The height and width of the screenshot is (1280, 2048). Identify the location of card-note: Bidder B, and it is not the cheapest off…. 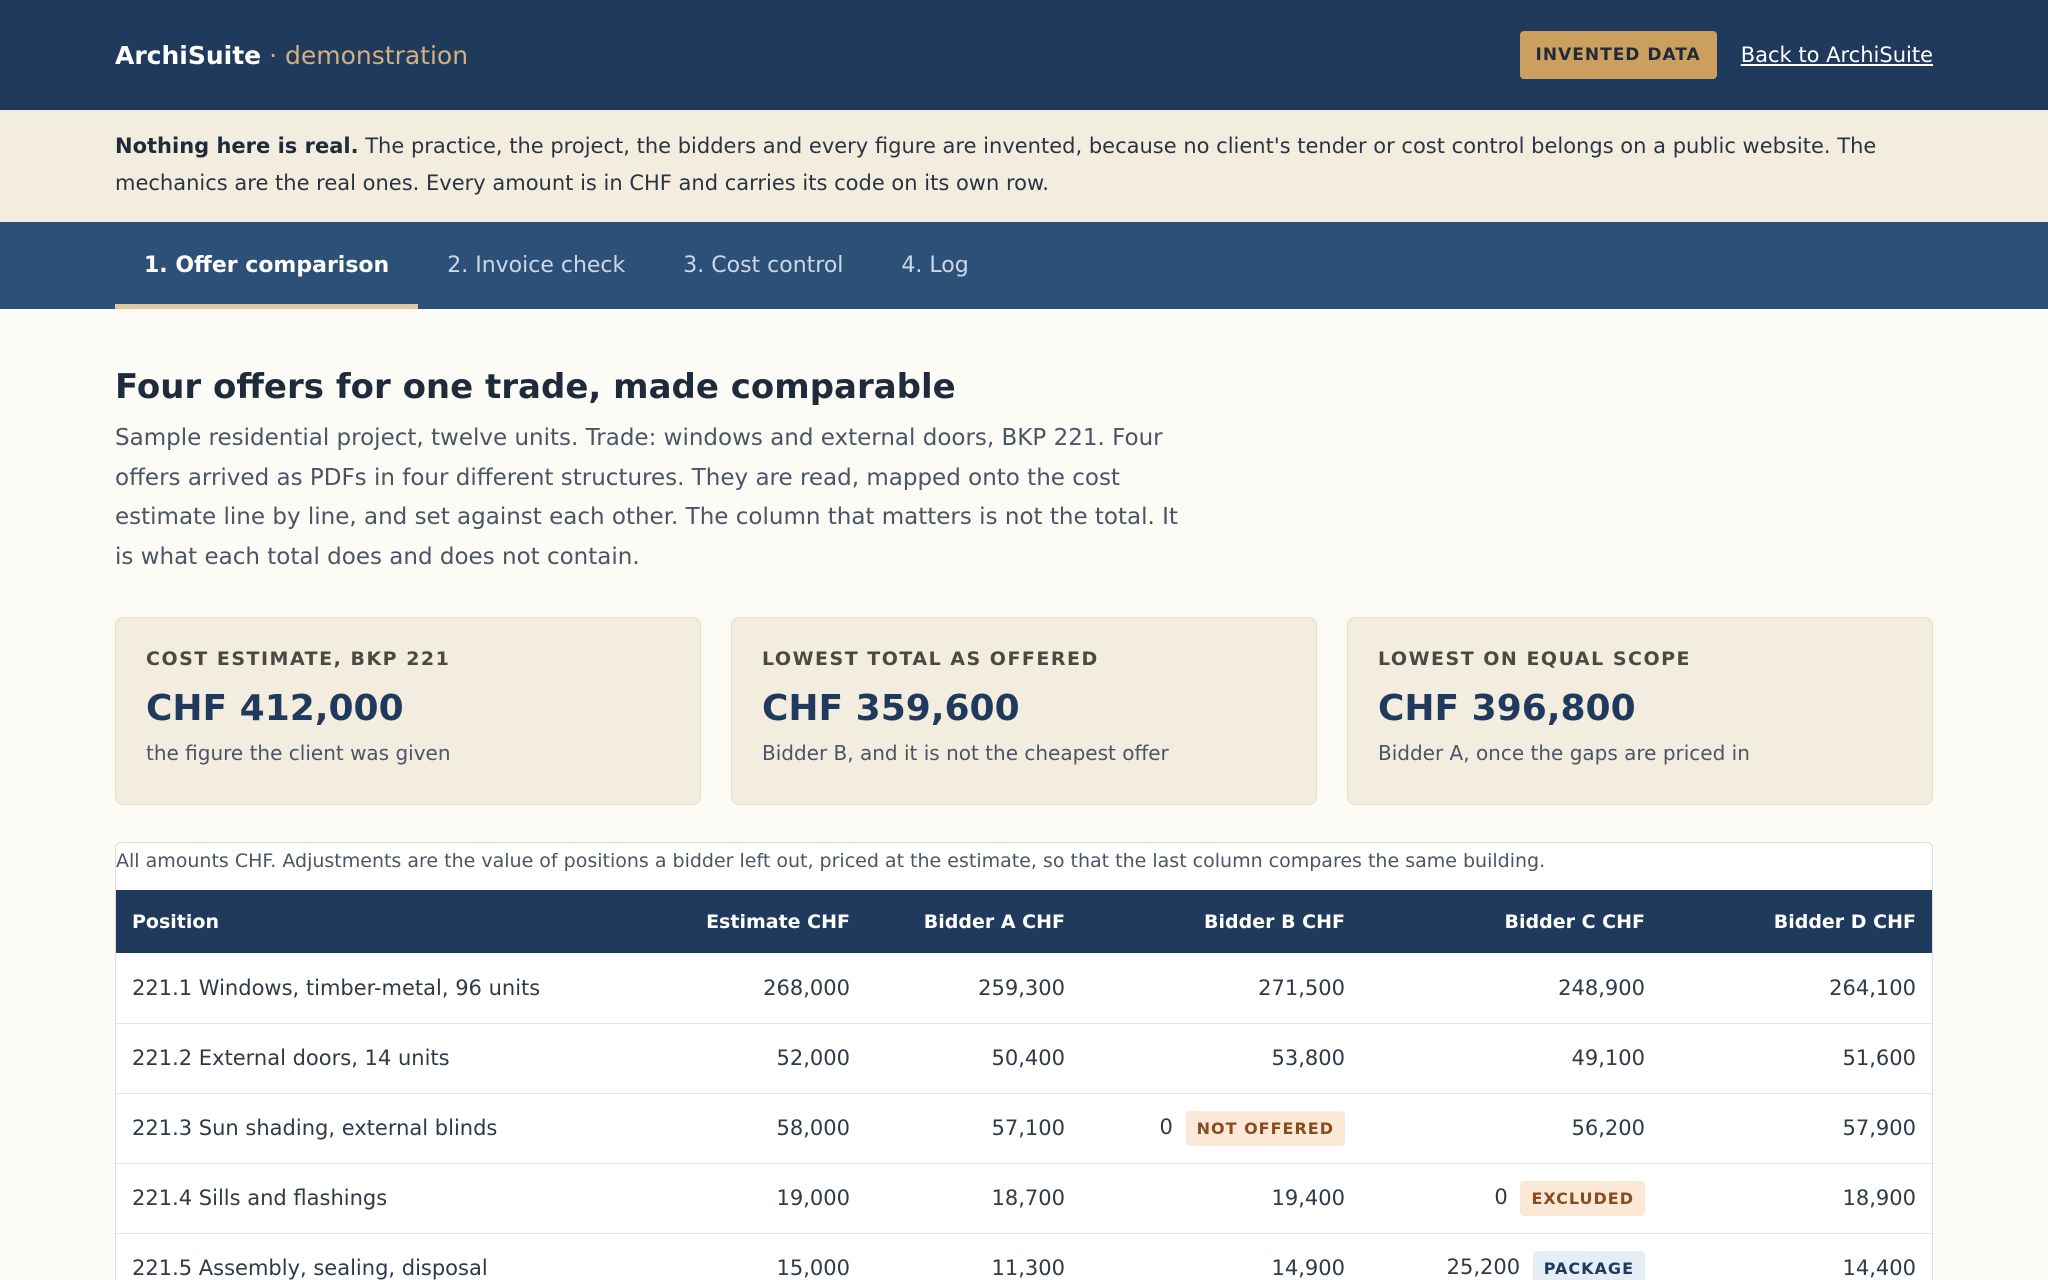
(965, 753).